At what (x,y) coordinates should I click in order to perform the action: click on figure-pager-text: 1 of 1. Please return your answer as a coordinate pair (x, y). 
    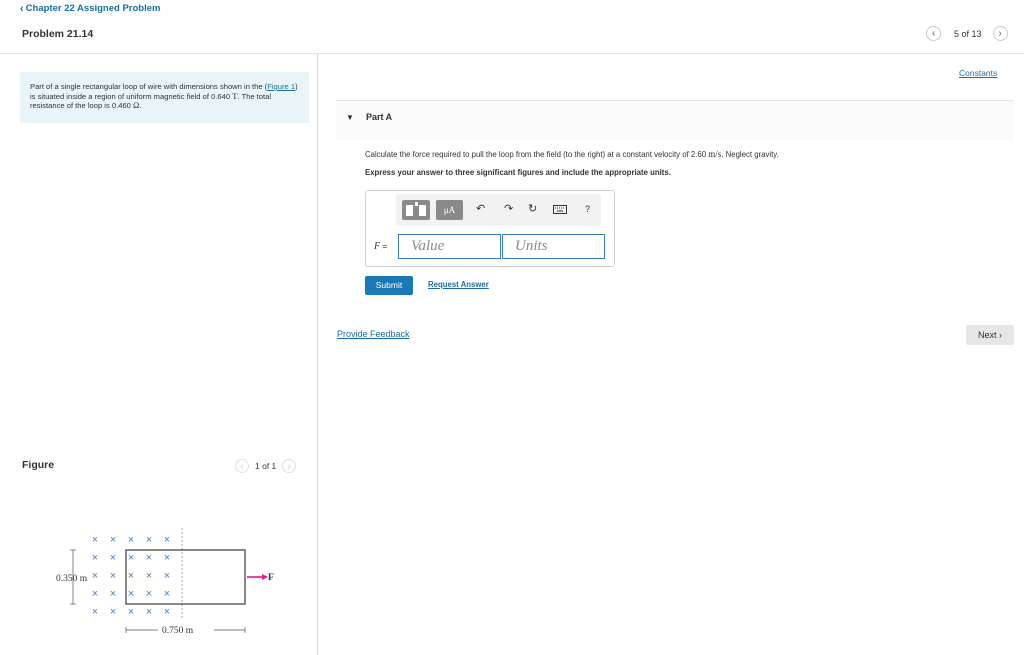
    Looking at the image, I should click on (266, 466).